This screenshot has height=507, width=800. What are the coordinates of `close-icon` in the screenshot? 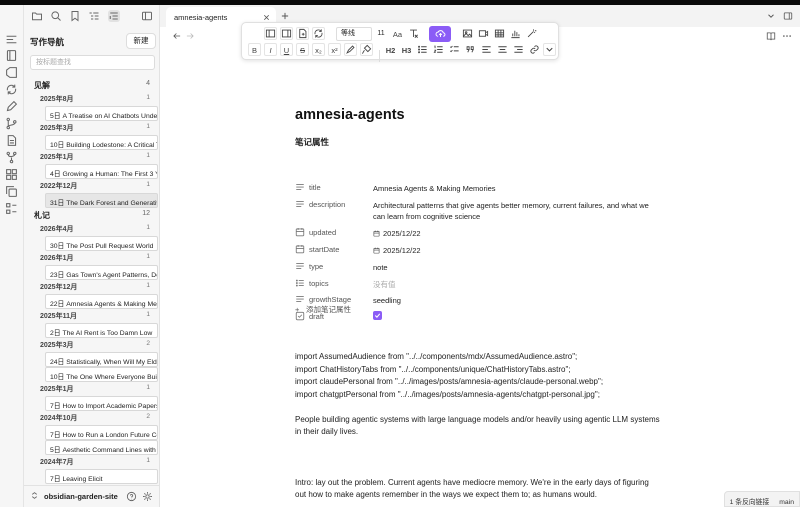 It's located at (266, 17).